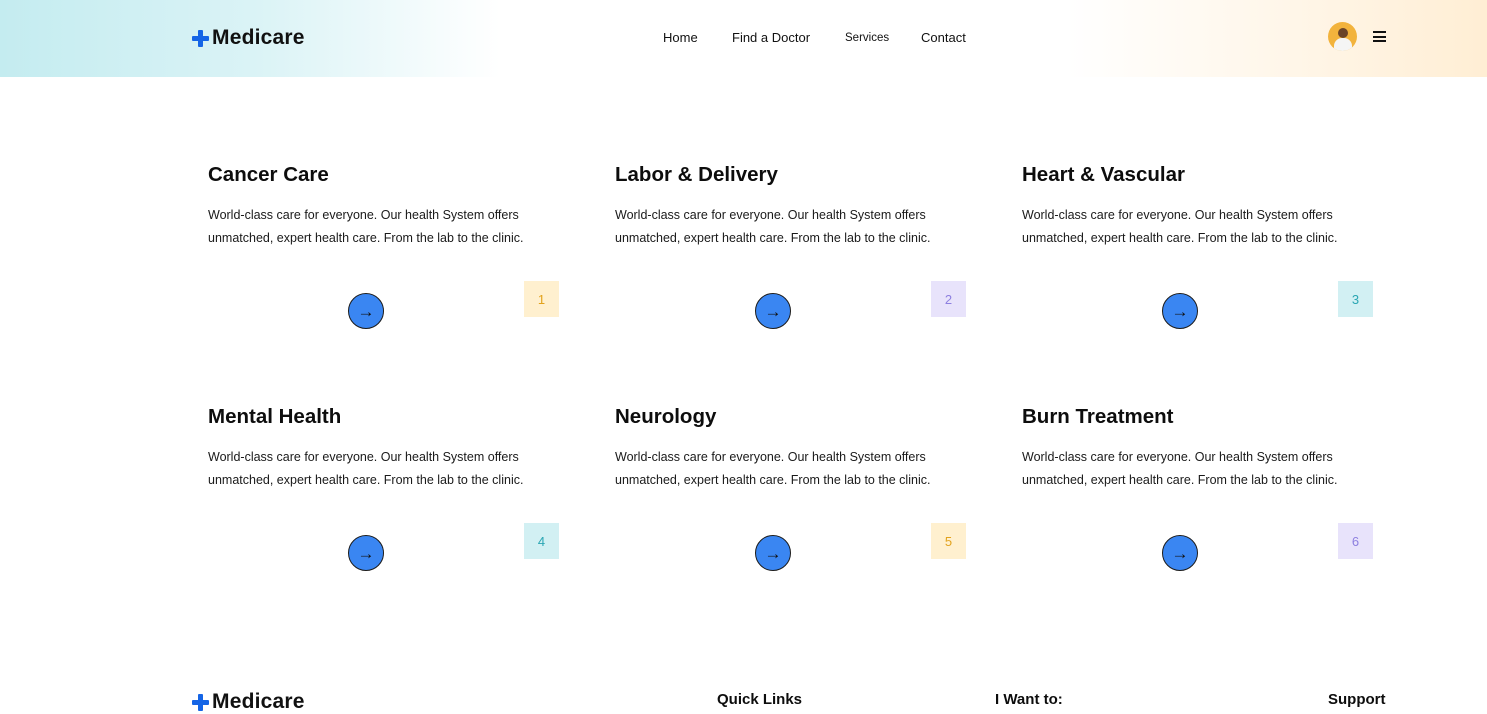 This screenshot has height=714, width=1487. What do you see at coordinates (268, 174) in the screenshot?
I see `service-title: Cancer Care` at bounding box center [268, 174].